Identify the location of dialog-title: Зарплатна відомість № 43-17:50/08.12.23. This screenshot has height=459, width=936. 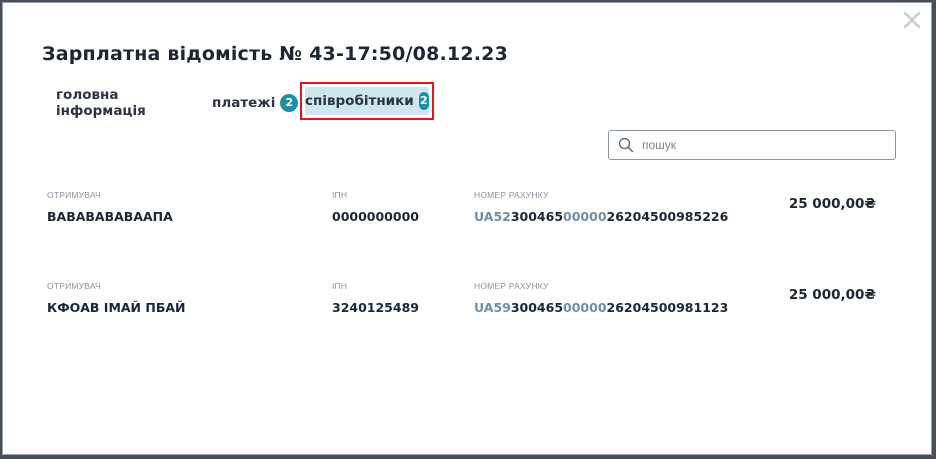
(275, 54).